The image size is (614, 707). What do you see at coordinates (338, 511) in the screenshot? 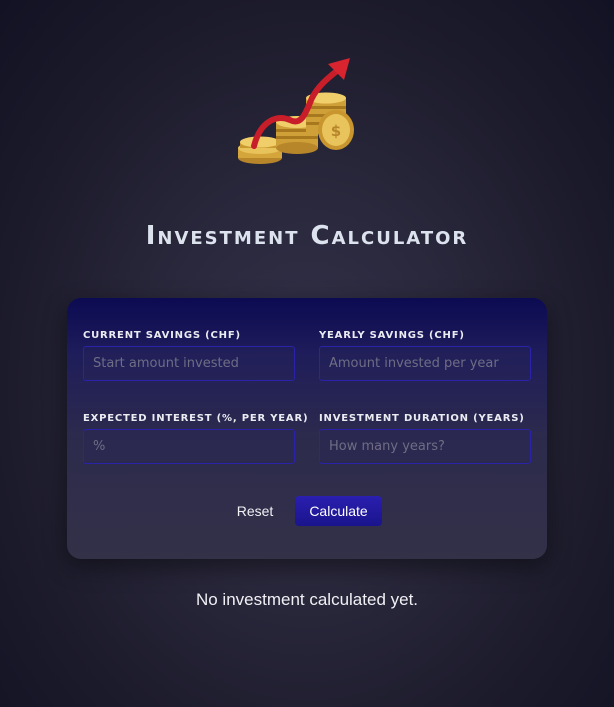
I see `calculate-button: Calculate` at bounding box center [338, 511].